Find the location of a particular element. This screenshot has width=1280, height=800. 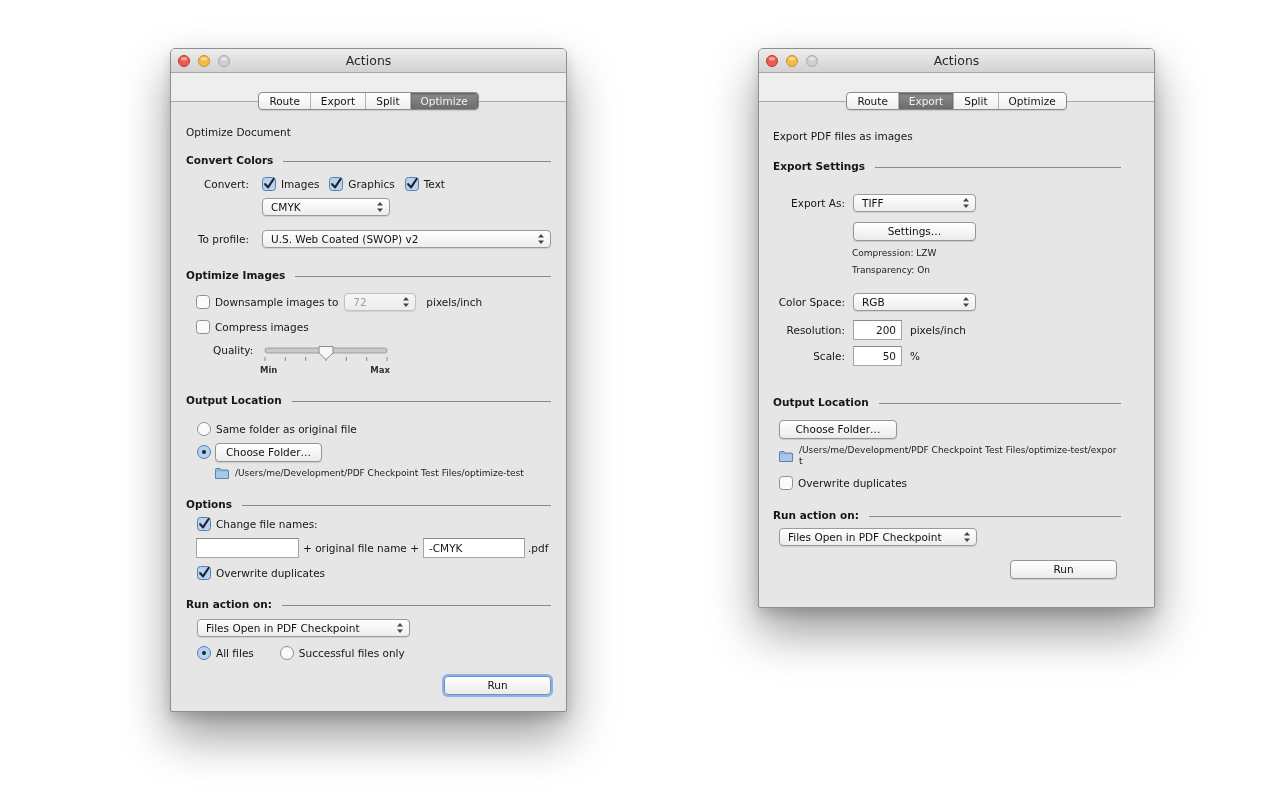

quality-slider is located at coordinates (326, 353).